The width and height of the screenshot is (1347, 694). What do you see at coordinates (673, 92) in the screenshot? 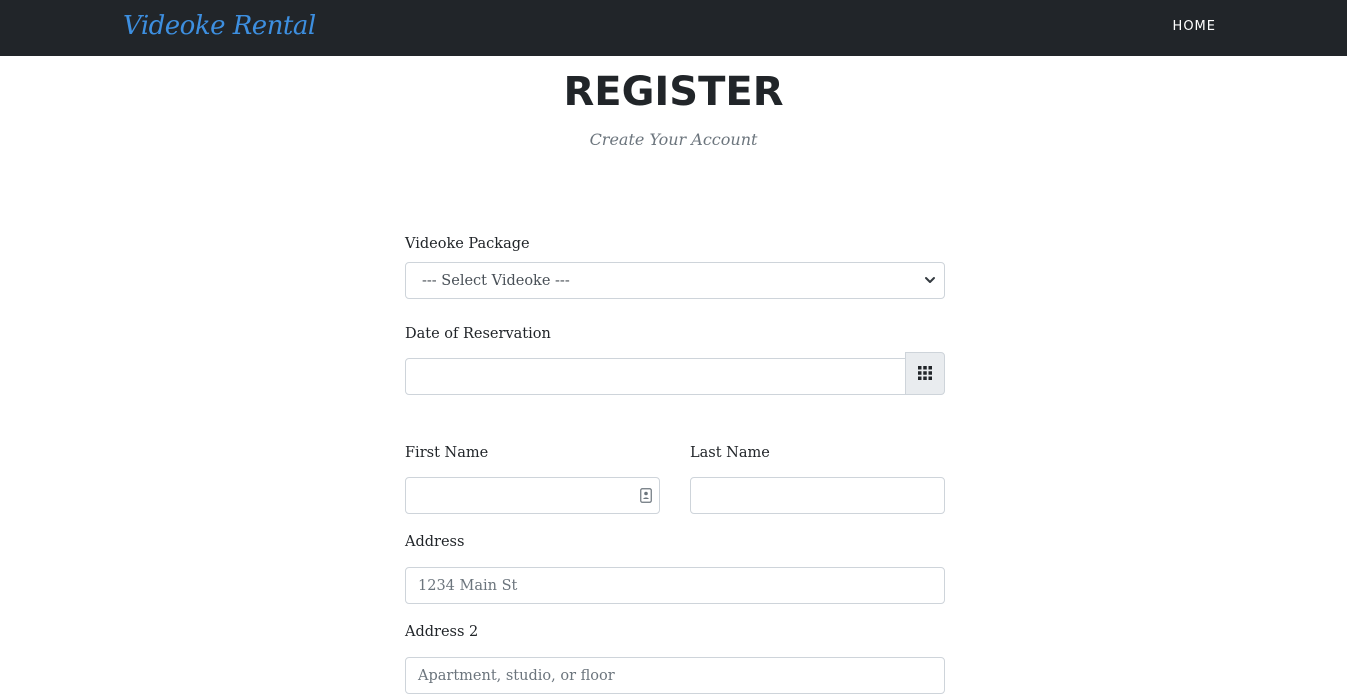
I see `page-title: REGISTER` at bounding box center [673, 92].